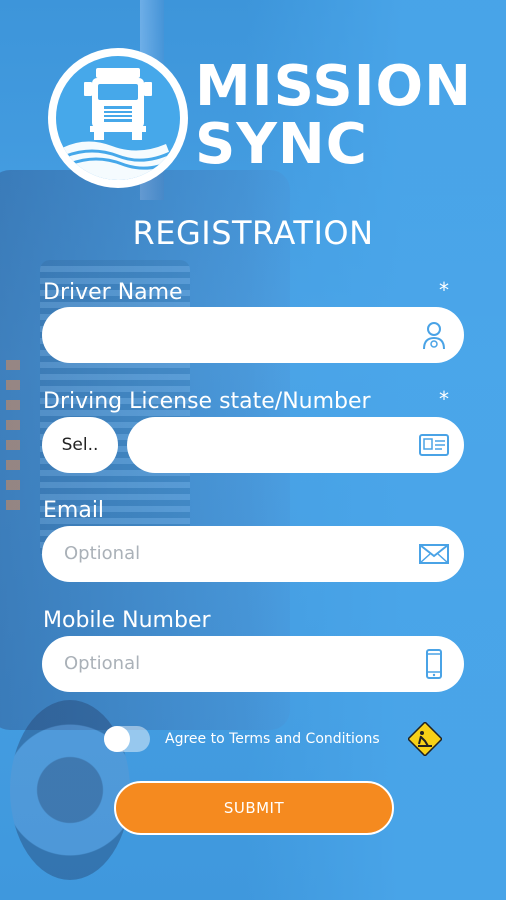 The image size is (506, 900). I want to click on submit-button: SUBMIT, so click(254, 808).